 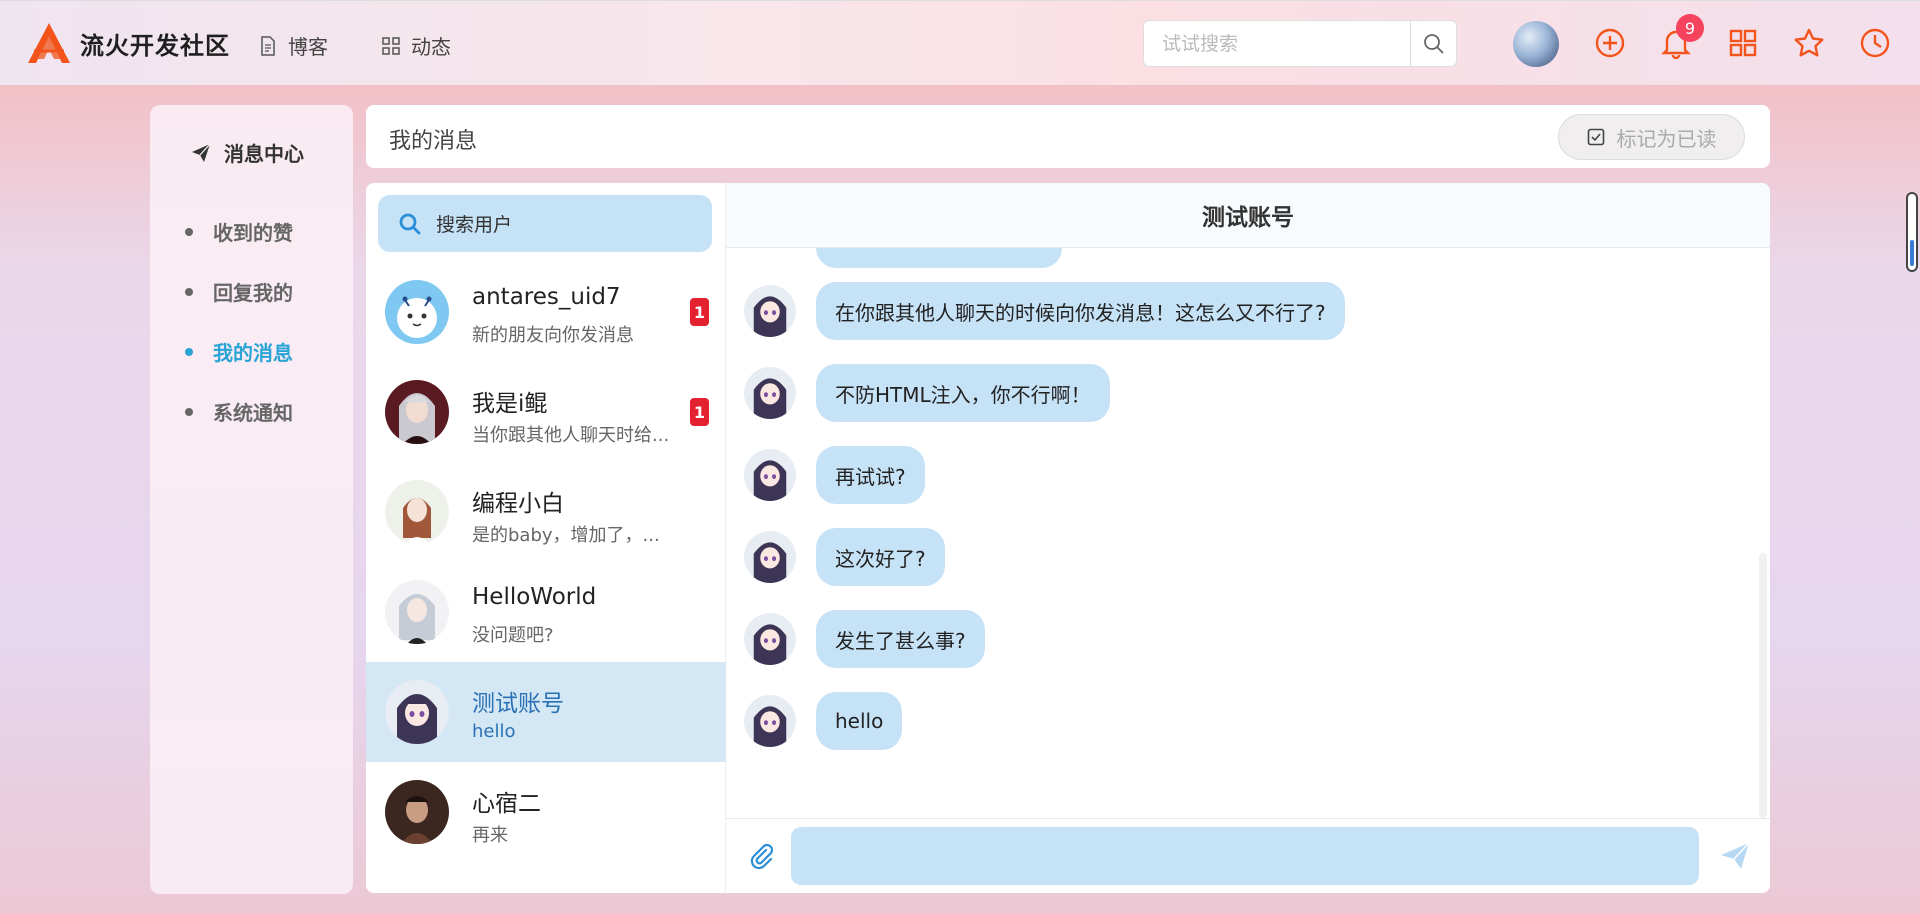 I want to click on contact-item-active: 测试账号 hello, so click(x=546, y=712).